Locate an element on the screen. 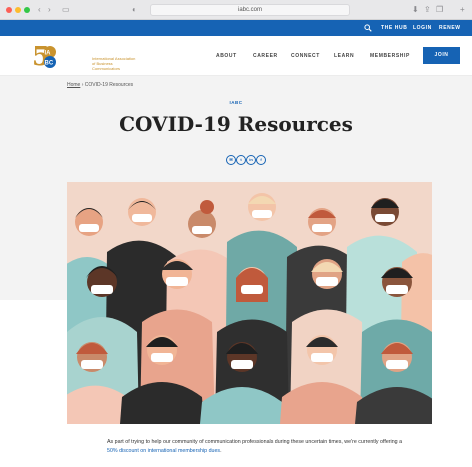  search-icon is located at coordinates (368, 28).